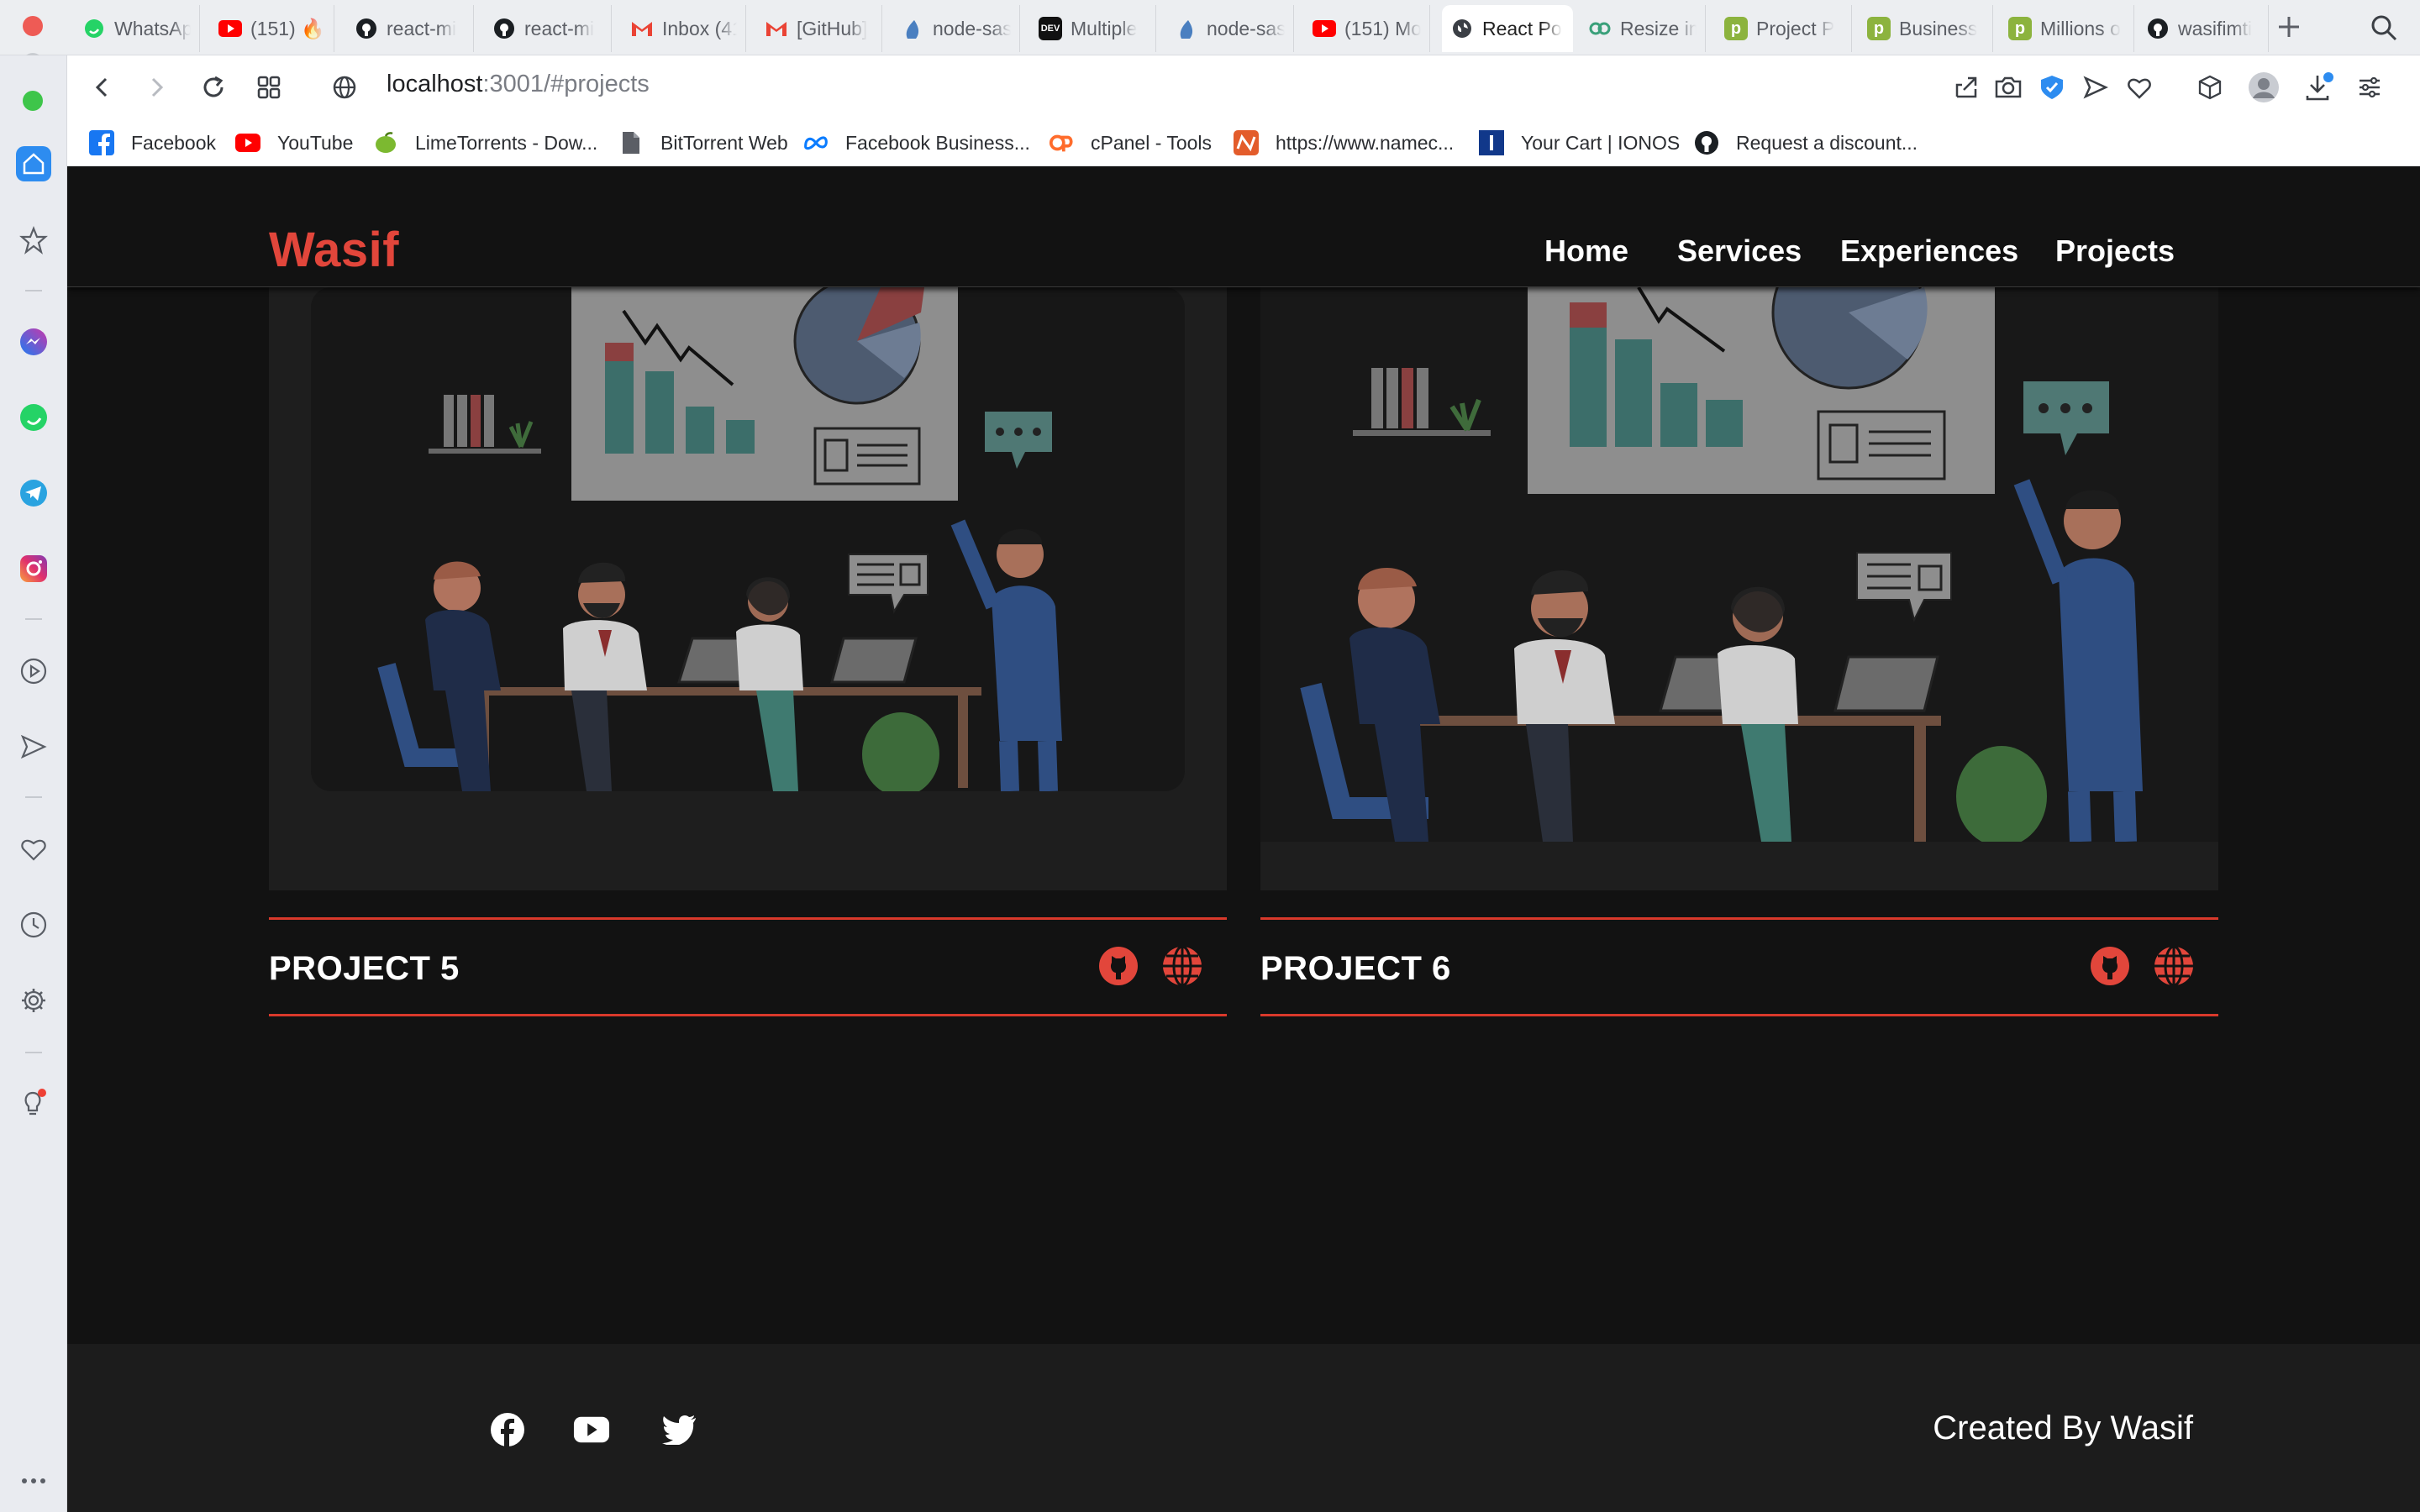 The height and width of the screenshot is (1512, 2420). I want to click on sidebar-more-button, so click(34, 1481).